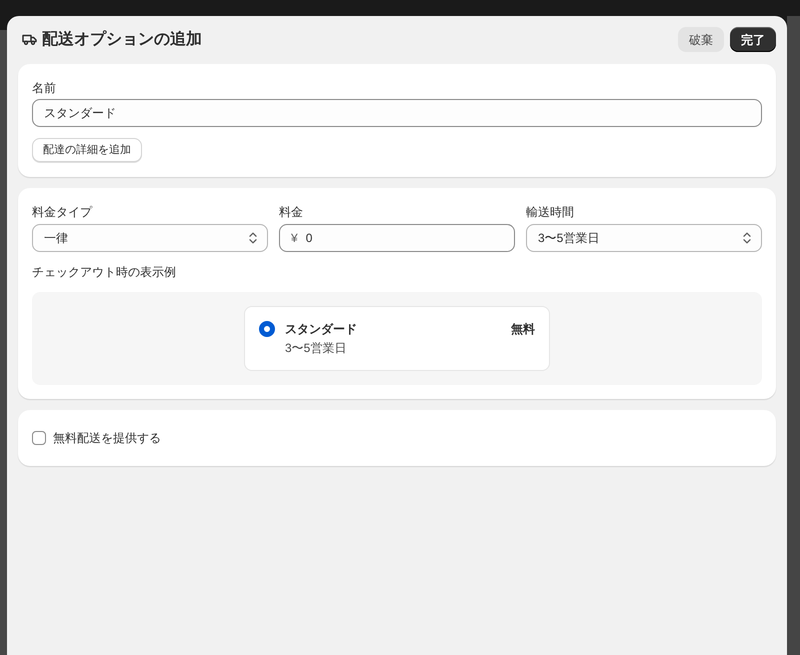 The width and height of the screenshot is (800, 655). I want to click on modal-title: 配送オプションの追加, so click(122, 40).